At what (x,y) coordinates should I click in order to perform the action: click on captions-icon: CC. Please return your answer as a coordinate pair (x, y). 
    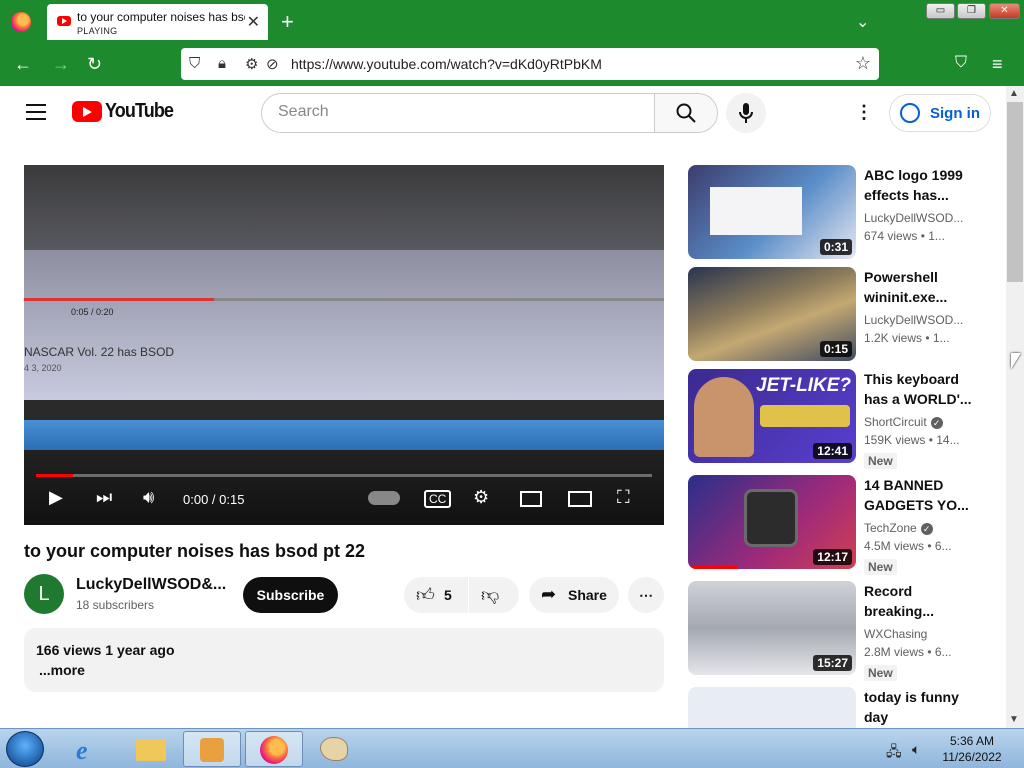
    Looking at the image, I should click on (438, 499).